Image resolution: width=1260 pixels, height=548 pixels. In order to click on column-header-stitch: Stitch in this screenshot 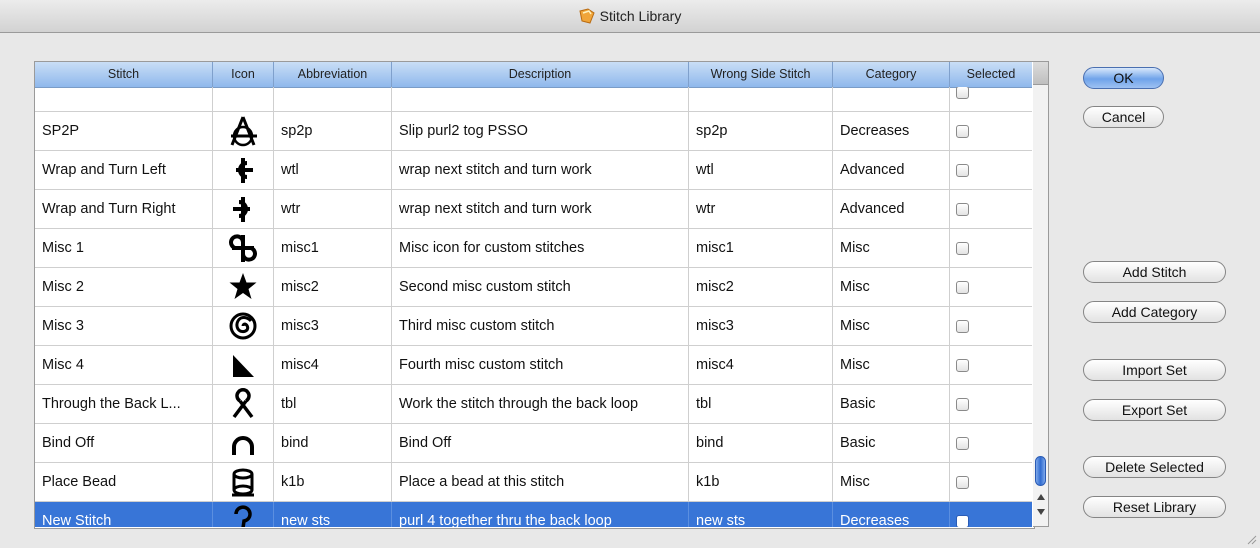, I will do `click(124, 74)`.